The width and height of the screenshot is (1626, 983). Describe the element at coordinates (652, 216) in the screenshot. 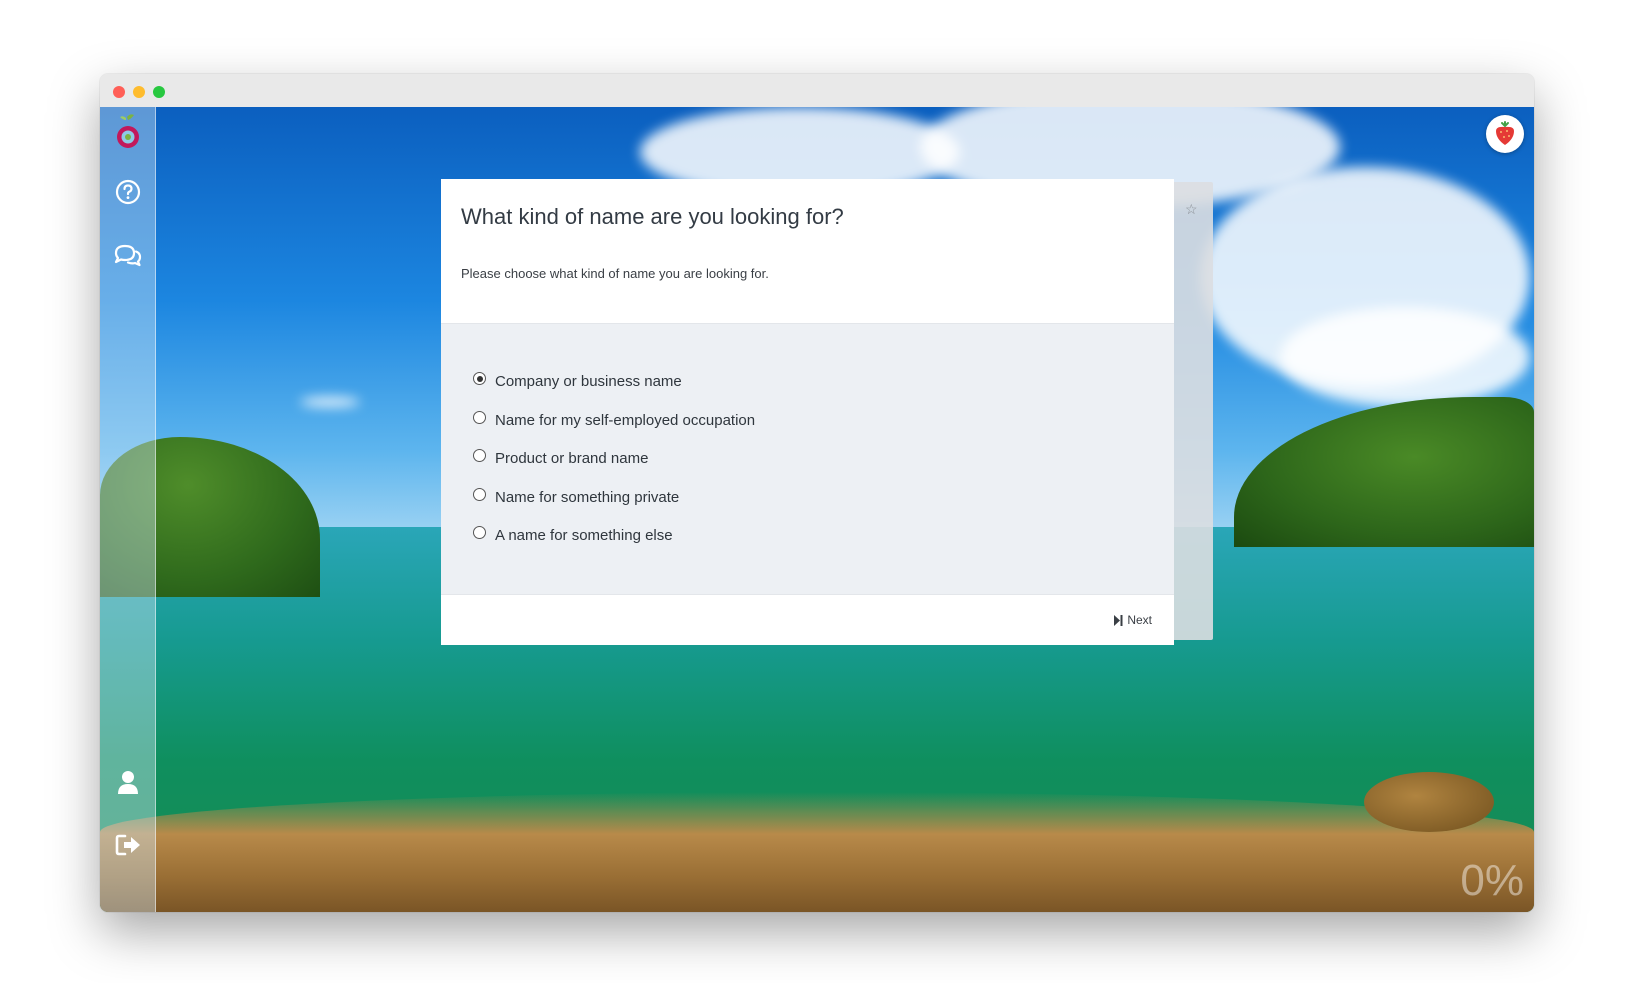

I see `question-title: What kind of name are you looking for?` at that location.